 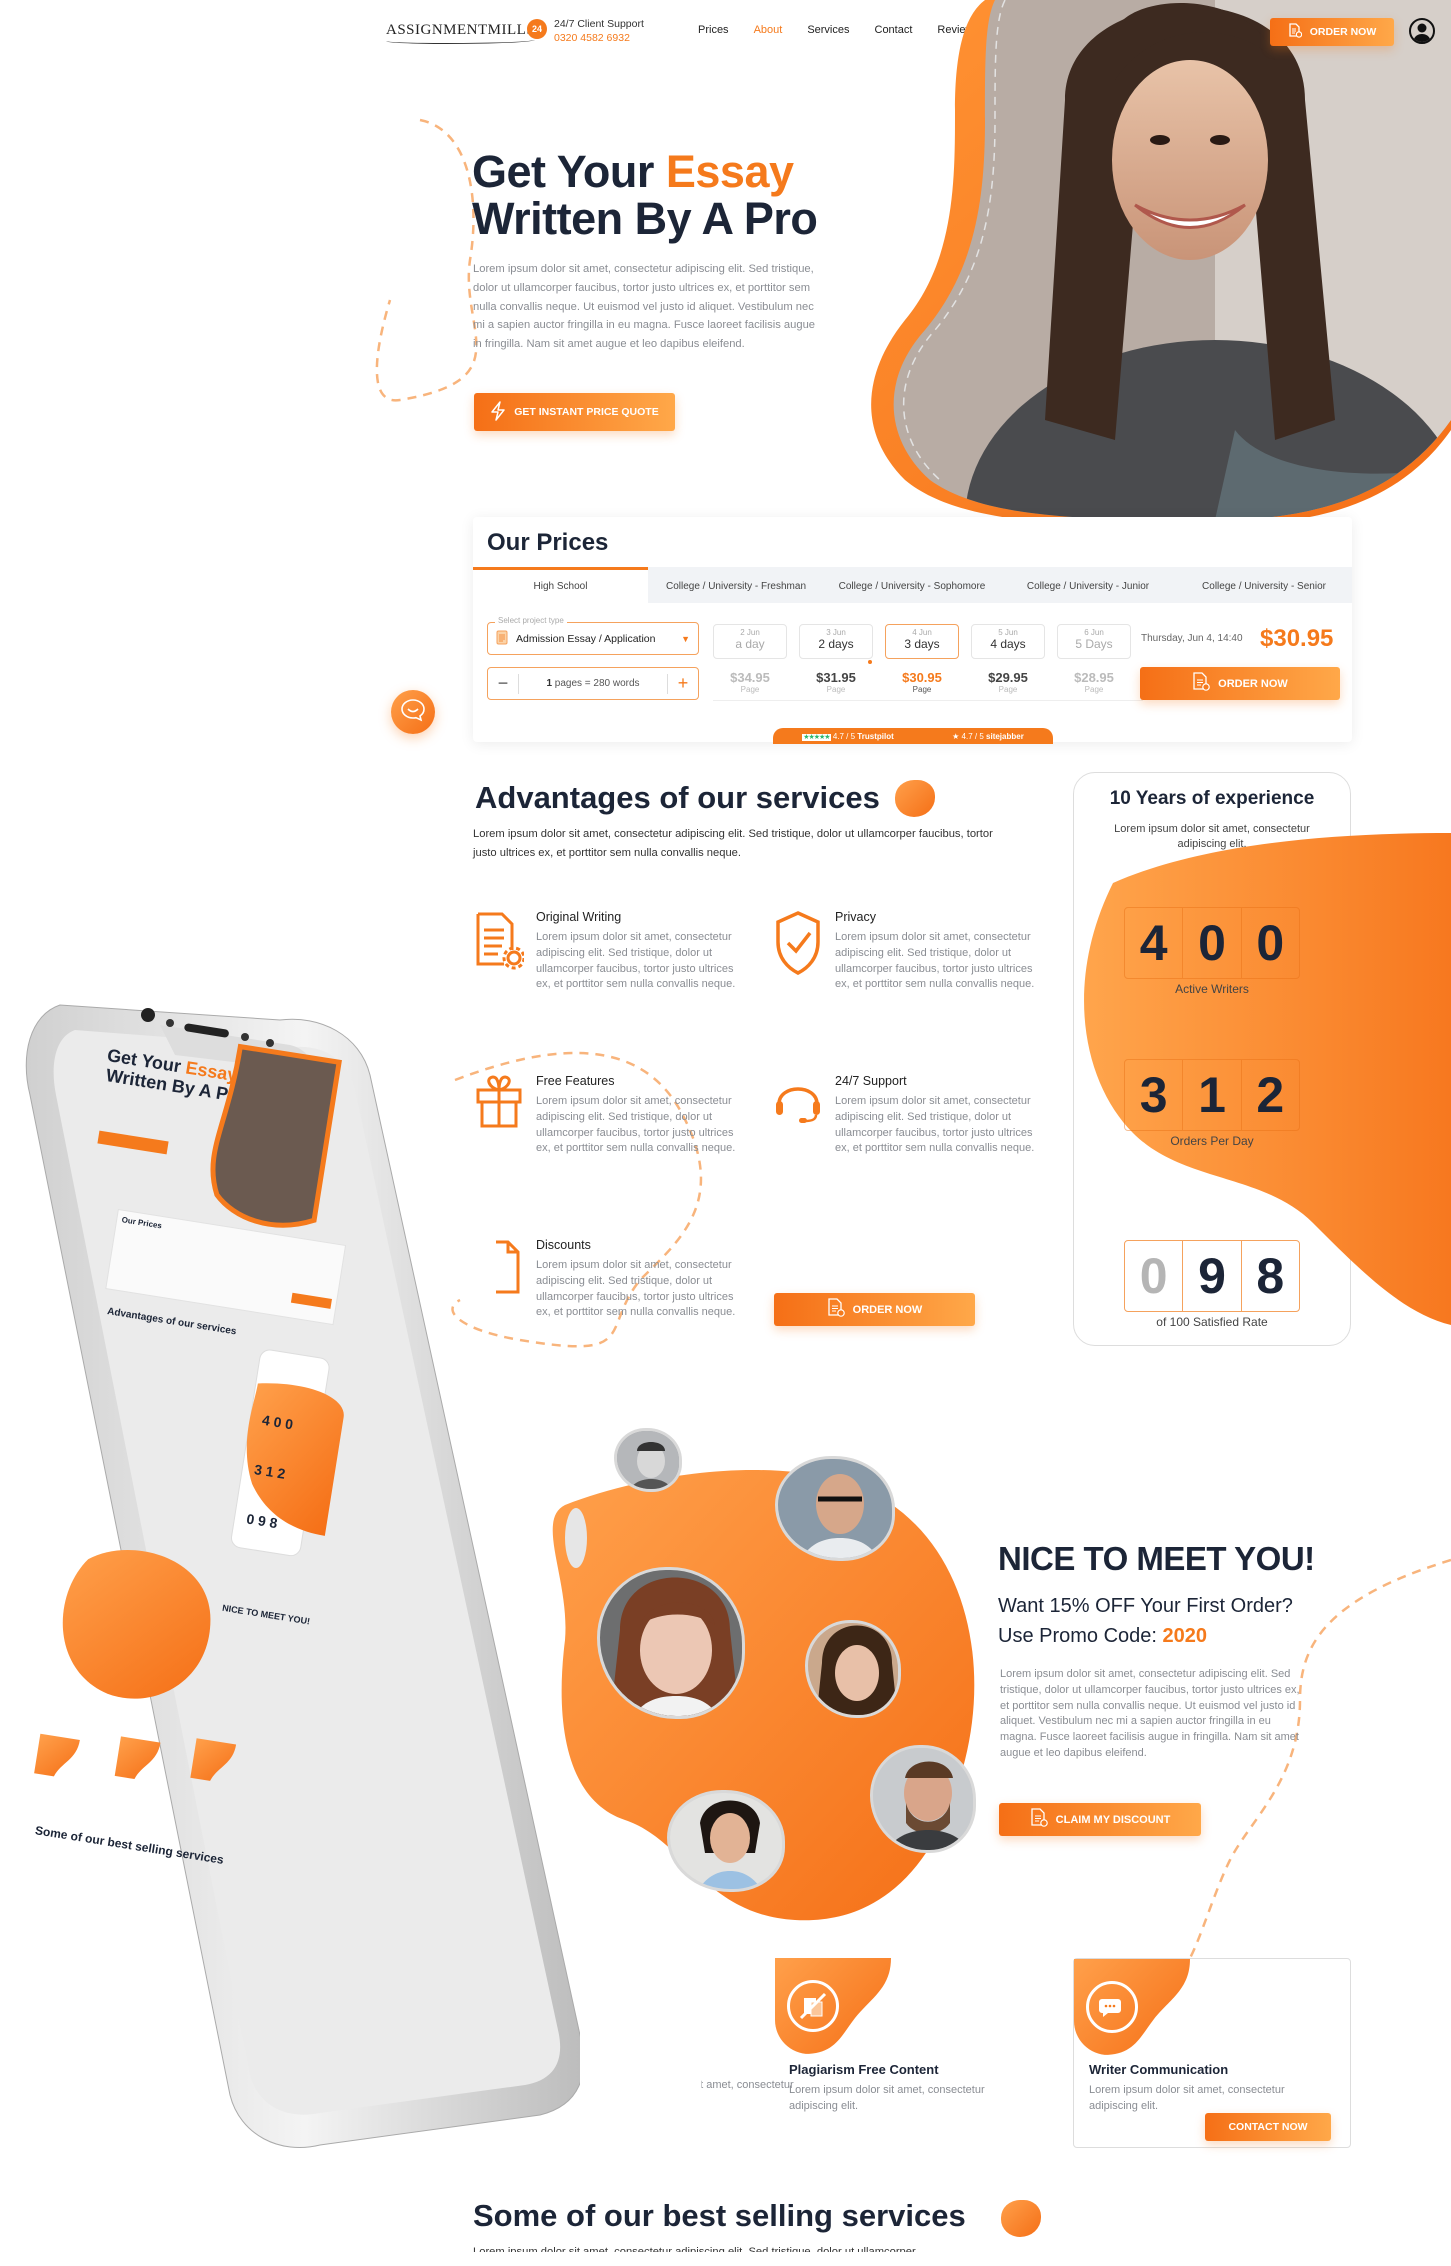 What do you see at coordinates (563, 1245) in the screenshot?
I see `feature-title: Discounts` at bounding box center [563, 1245].